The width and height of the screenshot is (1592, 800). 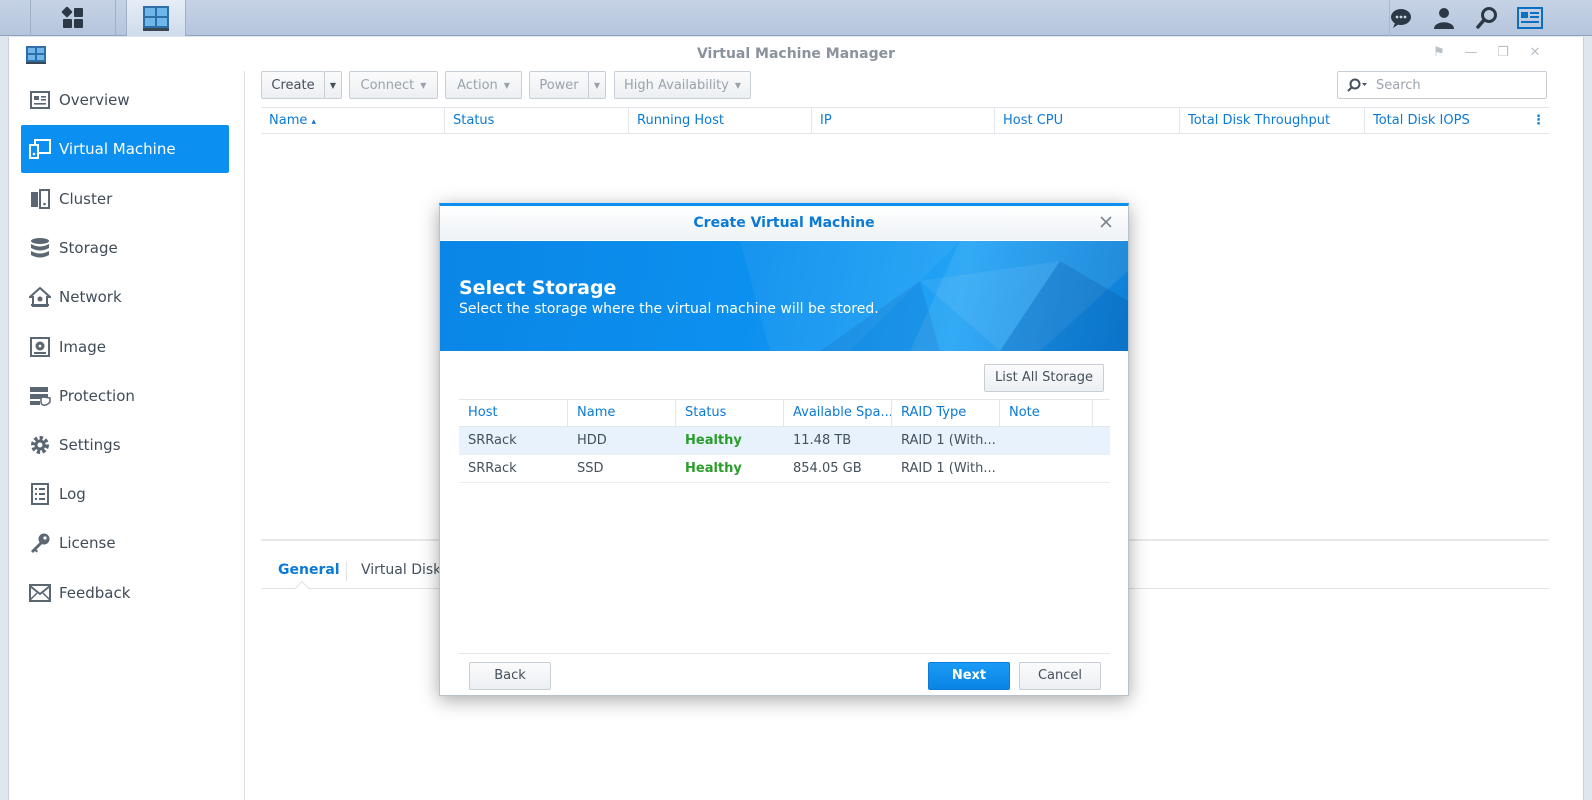 What do you see at coordinates (117, 149) in the screenshot?
I see `sidebar-item-label: Virtual Machine` at bounding box center [117, 149].